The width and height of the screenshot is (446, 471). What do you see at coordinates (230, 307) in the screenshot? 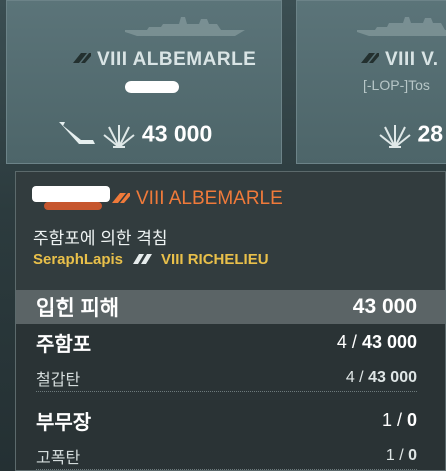
I see `total-damage-row: 입힌 피해 43 000` at bounding box center [230, 307].